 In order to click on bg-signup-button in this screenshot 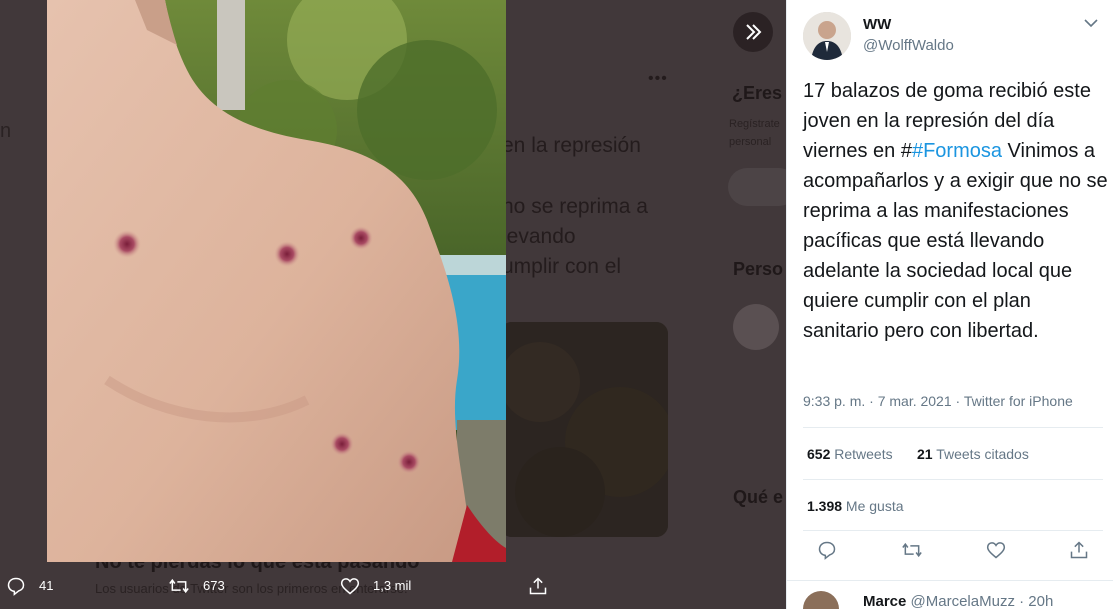, I will do `click(757, 187)`.